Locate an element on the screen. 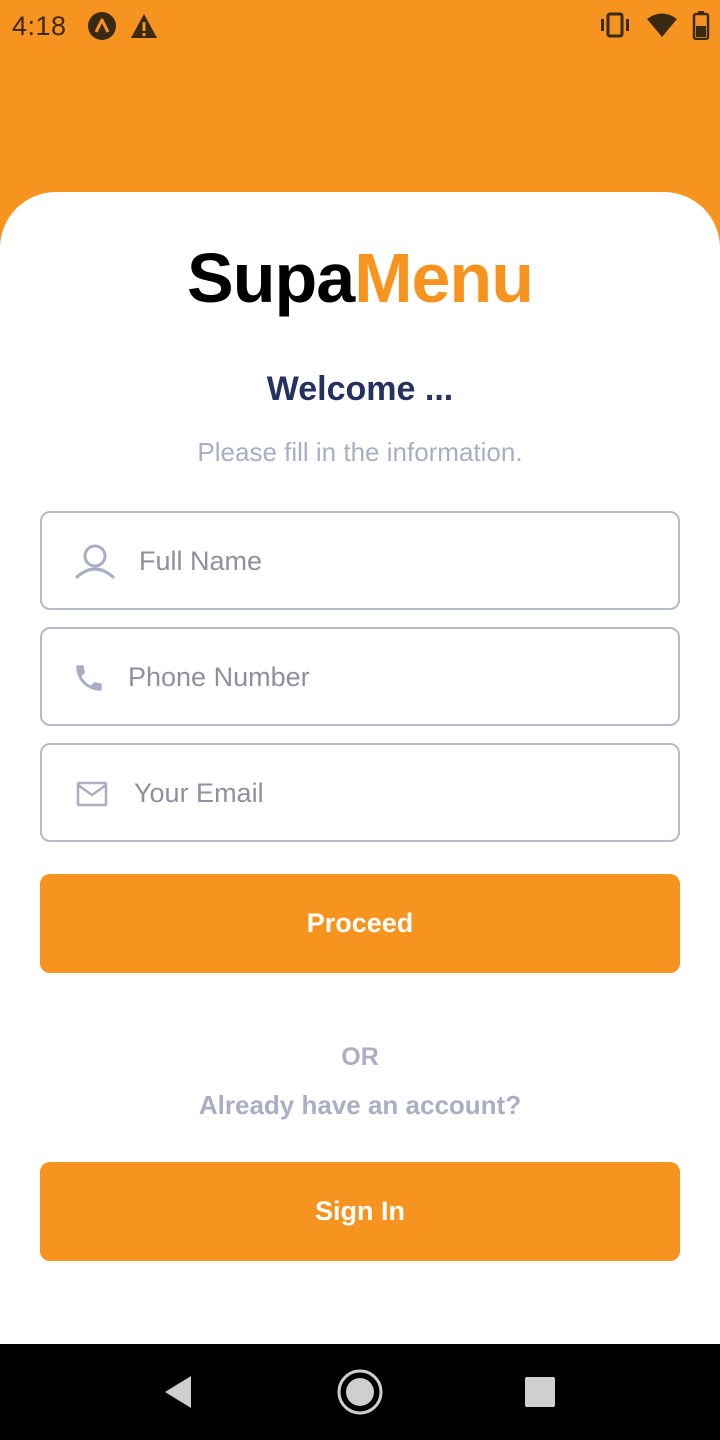 This screenshot has width=720, height=1440. logo-menu: Menu is located at coordinates (444, 278).